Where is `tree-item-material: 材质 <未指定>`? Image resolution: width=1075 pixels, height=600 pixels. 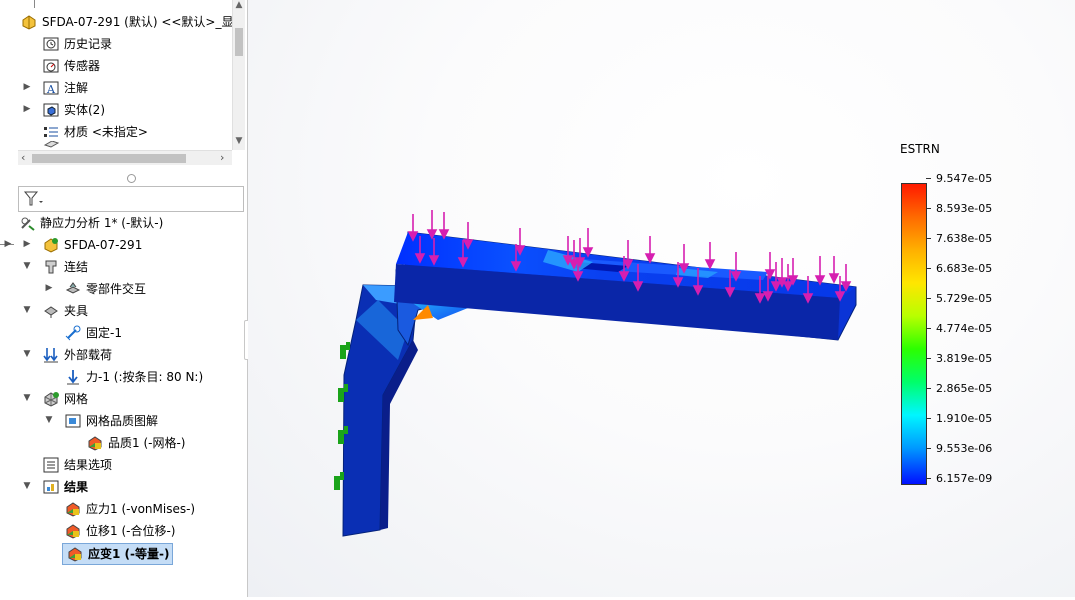 tree-item-material: 材质 <未指定> is located at coordinates (95, 132).